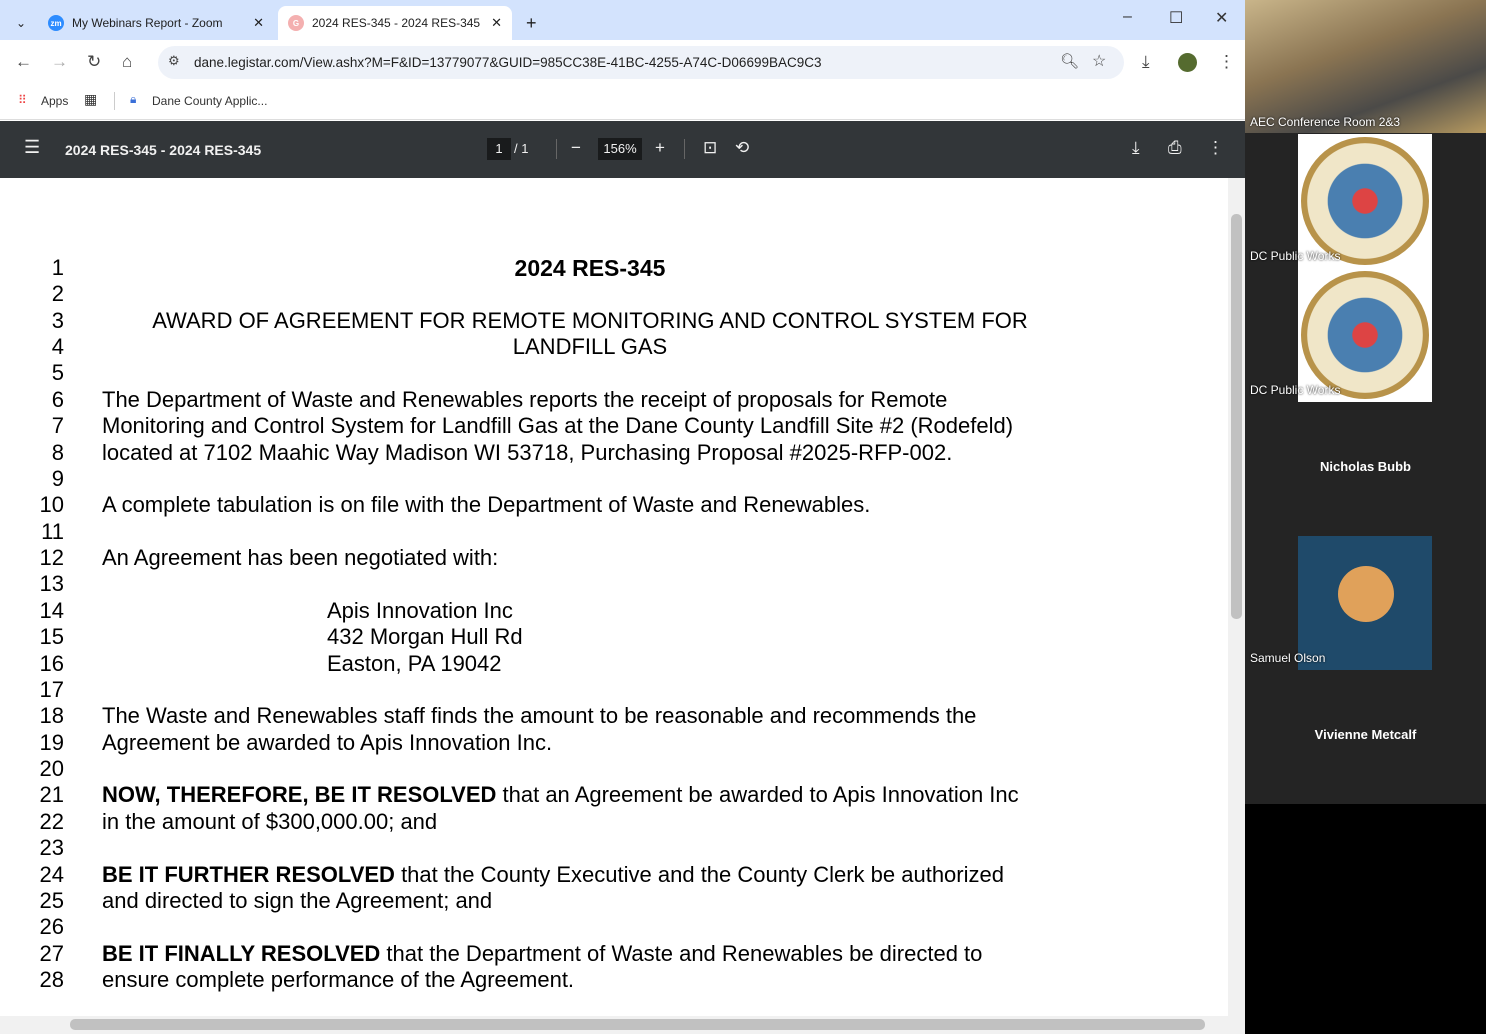 This screenshot has height=1034, width=1486. Describe the element at coordinates (51, 979) in the screenshot. I see `line-number: 28` at that location.